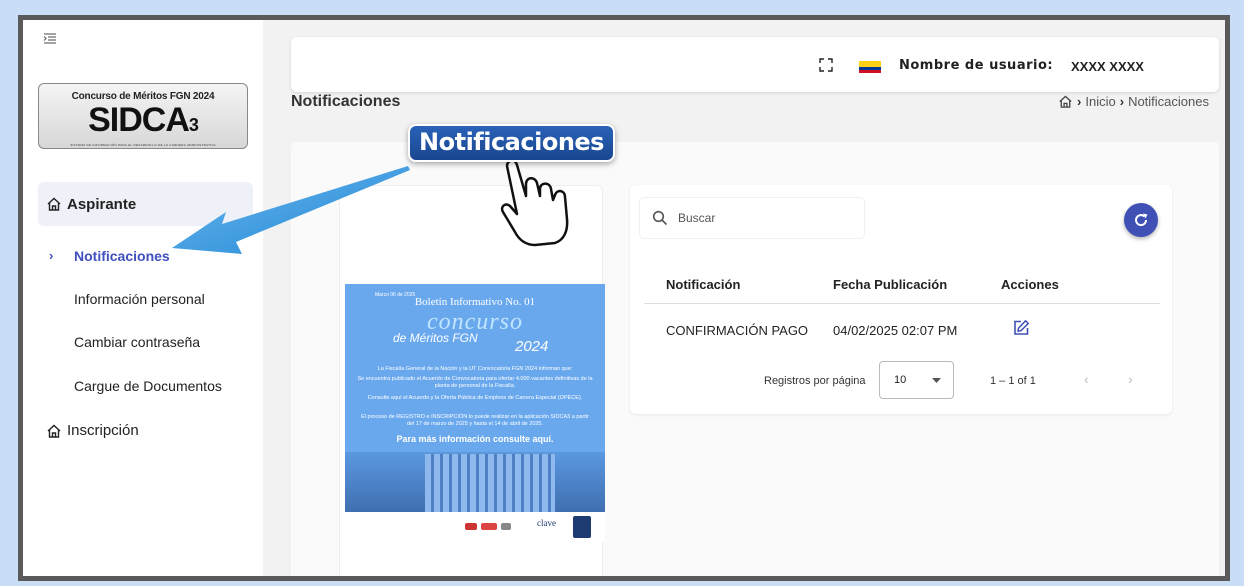  What do you see at coordinates (139, 299) in the screenshot?
I see `sidebar-item-informacion-personal: Información personal` at bounding box center [139, 299].